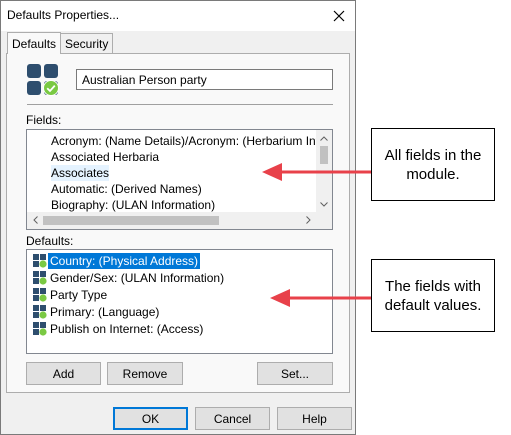  I want to click on scroll-down-arrow, so click(324, 204).